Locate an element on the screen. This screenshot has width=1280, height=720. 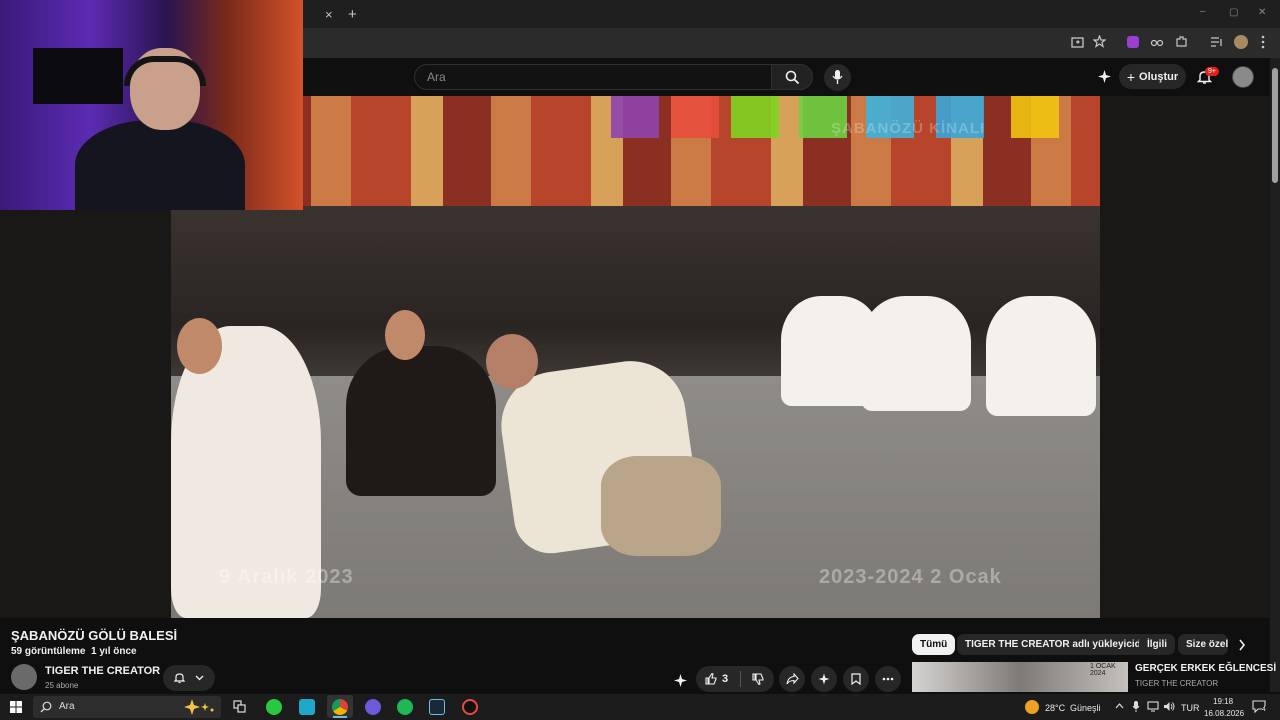
window-minimize-button: – is located at coordinates (1203, 12).